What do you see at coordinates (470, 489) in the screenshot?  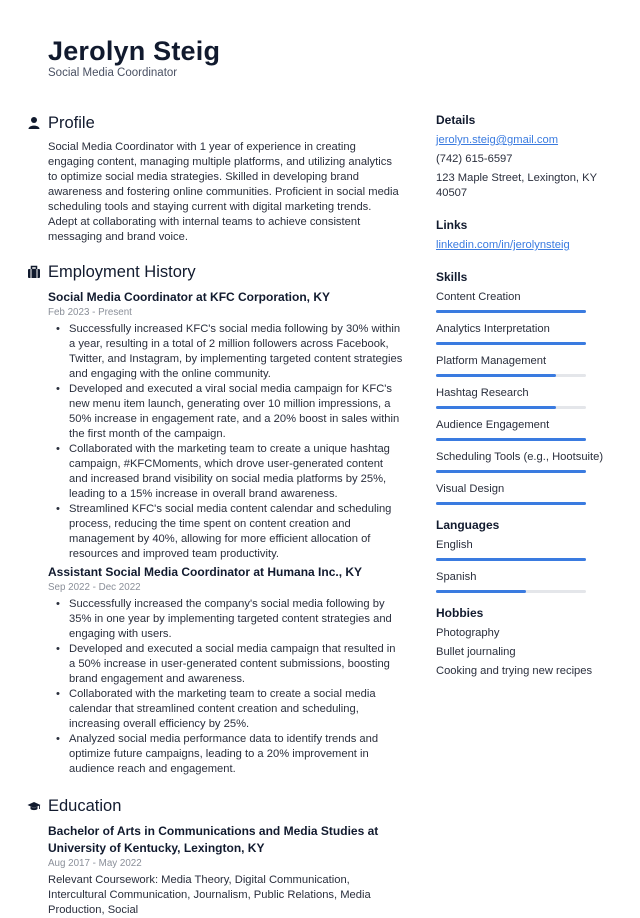 I see `skill-label: Visual Design` at bounding box center [470, 489].